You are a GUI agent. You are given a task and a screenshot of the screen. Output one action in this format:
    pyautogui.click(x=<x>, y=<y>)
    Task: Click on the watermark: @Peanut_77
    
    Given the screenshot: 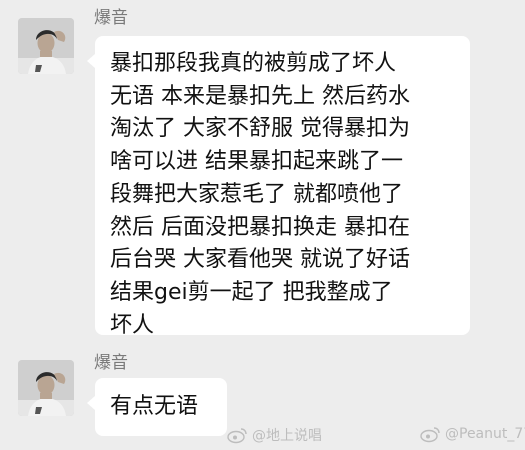 What is the action you would take?
    pyautogui.click(x=472, y=434)
    